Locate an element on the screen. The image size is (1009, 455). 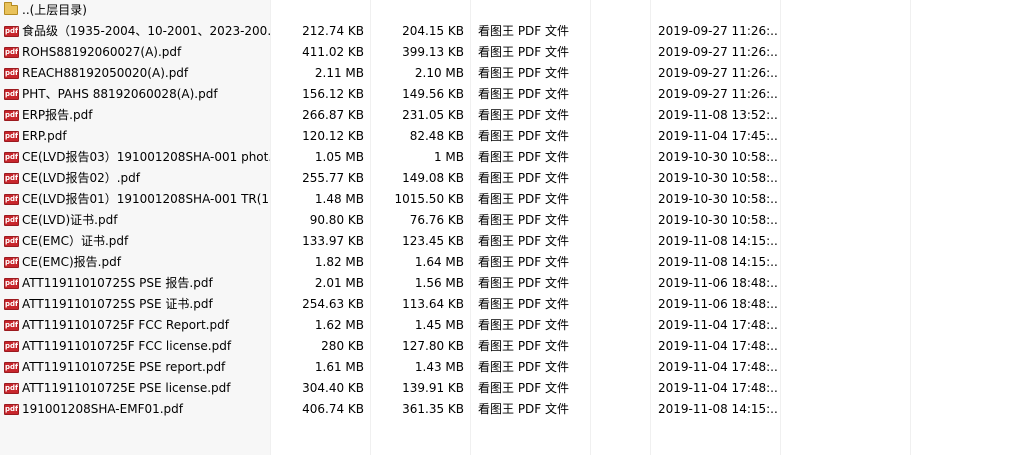
file-compressed-size: 1.64 MB is located at coordinates (439, 262).